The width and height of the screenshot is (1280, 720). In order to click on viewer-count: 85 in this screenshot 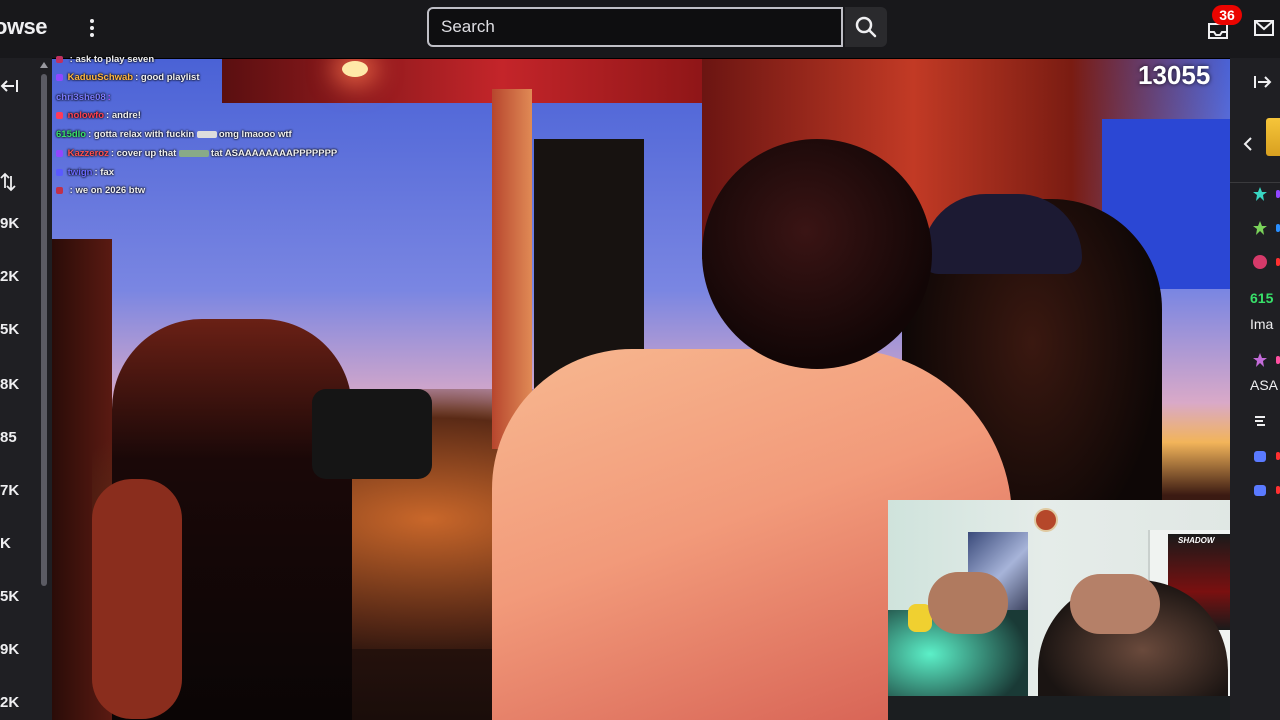, I will do `click(8, 437)`.